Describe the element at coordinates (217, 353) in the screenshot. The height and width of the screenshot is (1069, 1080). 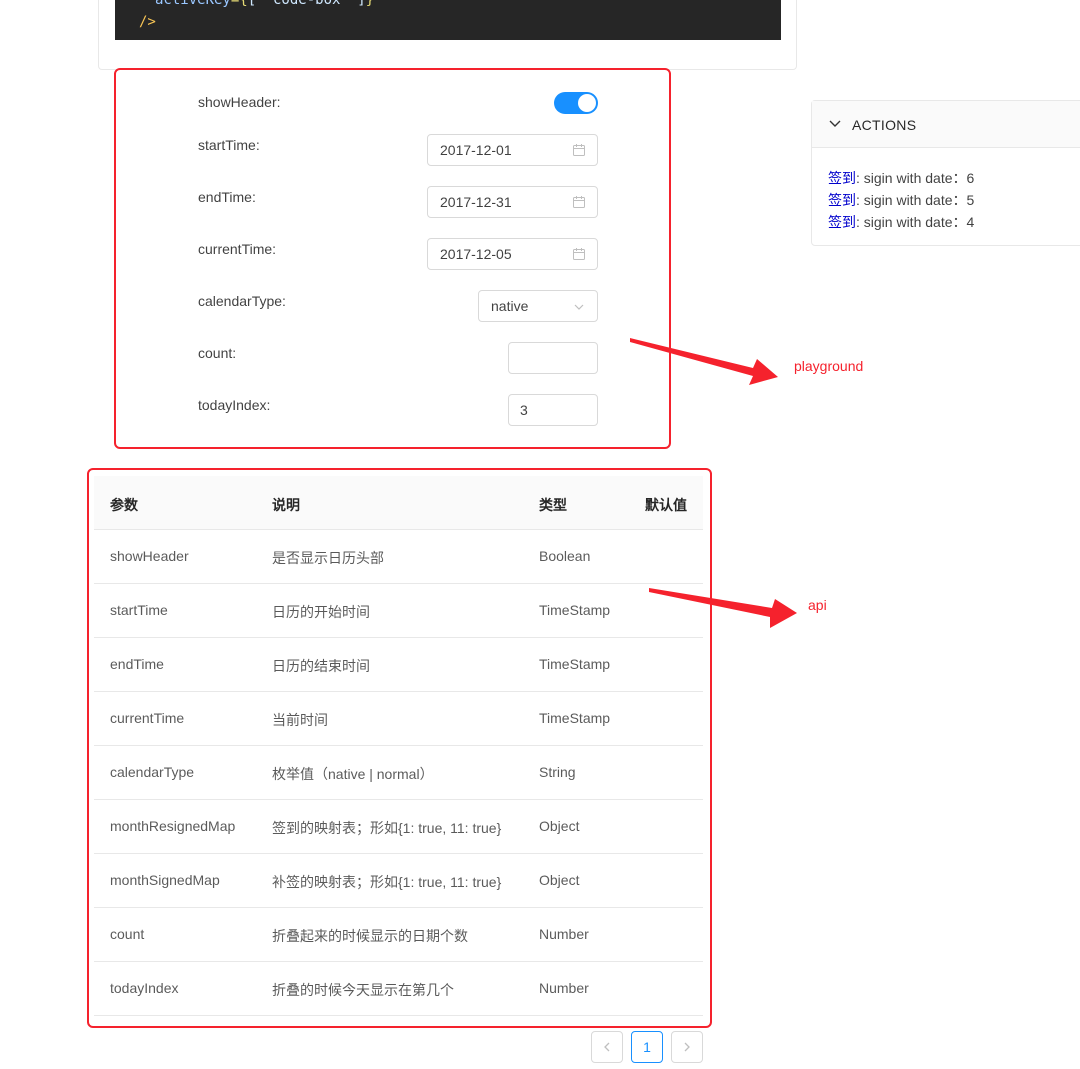
I see `count-label: count:` at that location.